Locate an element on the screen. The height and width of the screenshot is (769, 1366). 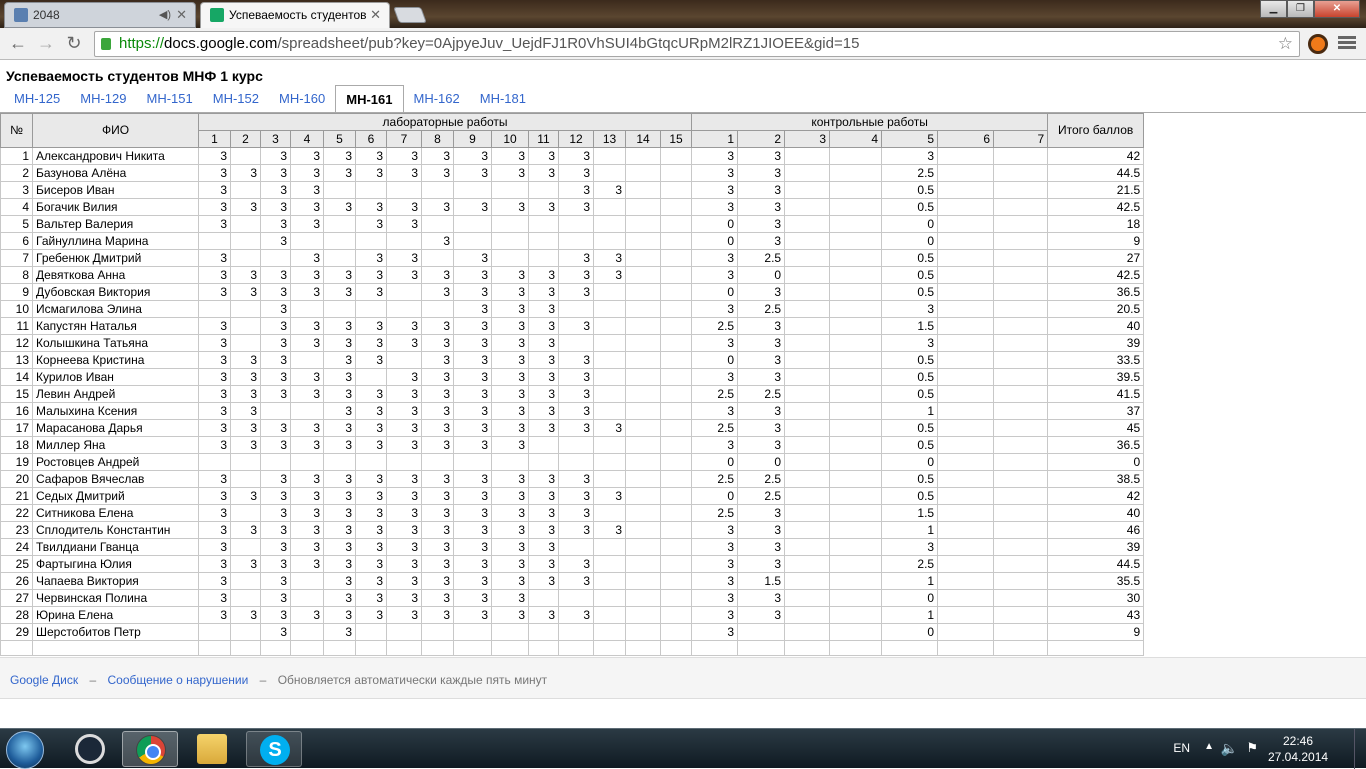
tray-expand-icon: ▲ is located at coordinates (1209, 746).